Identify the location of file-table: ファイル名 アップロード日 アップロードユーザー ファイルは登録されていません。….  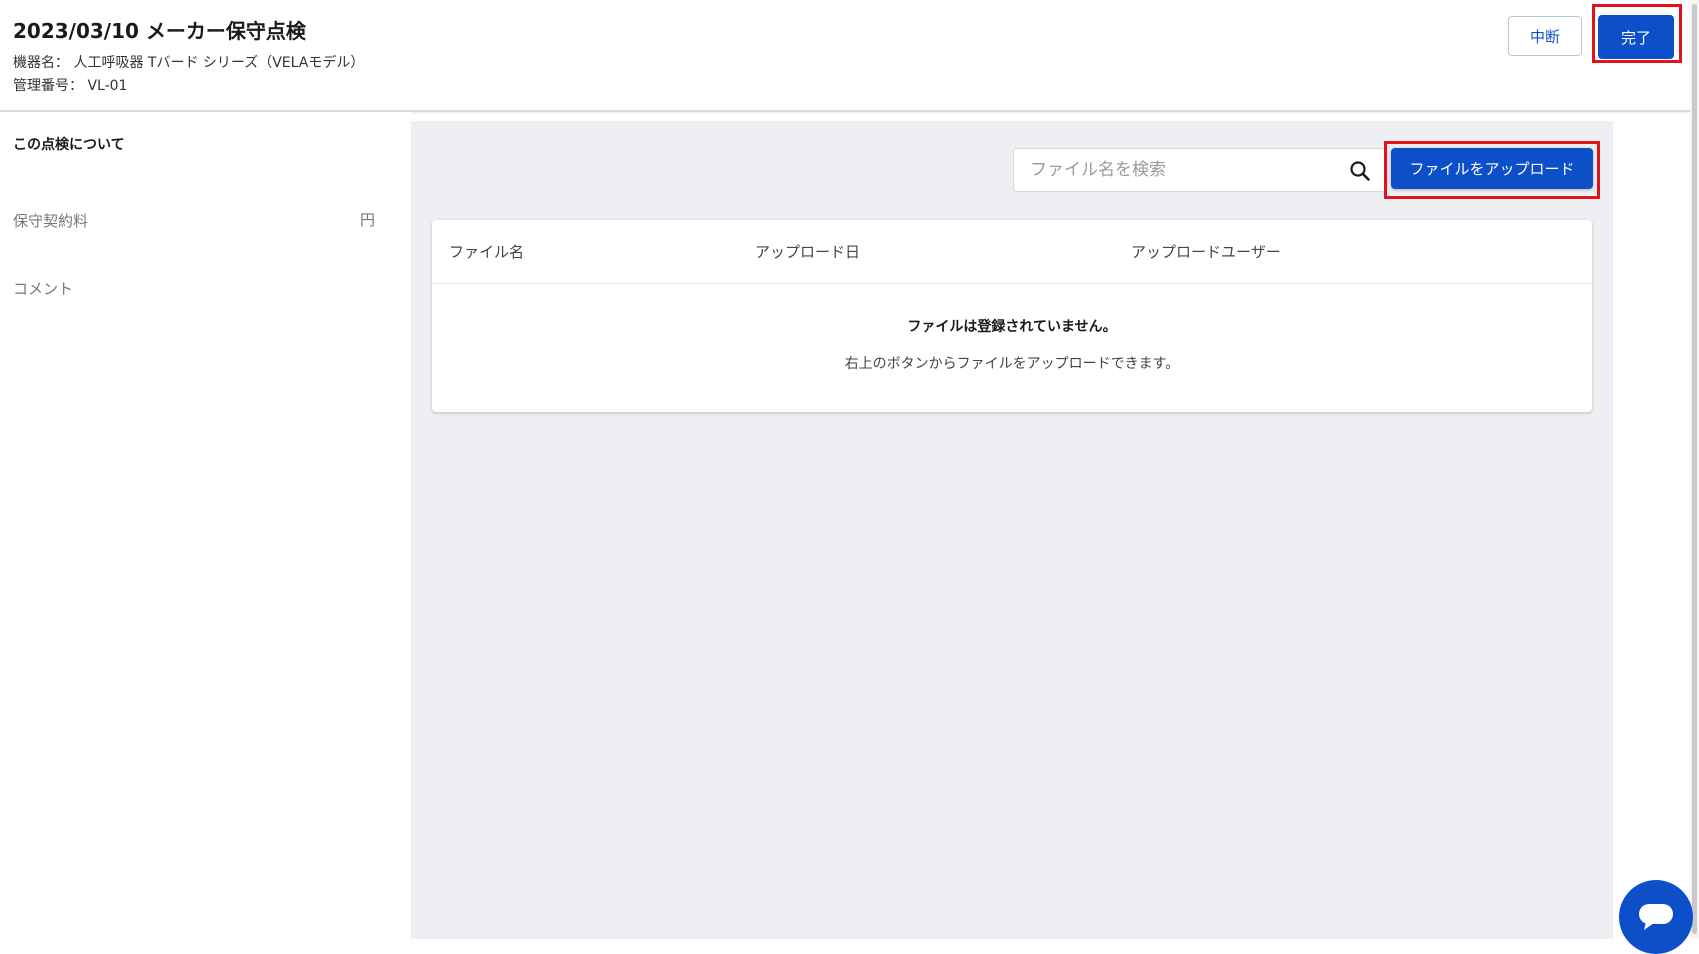
(1012, 316).